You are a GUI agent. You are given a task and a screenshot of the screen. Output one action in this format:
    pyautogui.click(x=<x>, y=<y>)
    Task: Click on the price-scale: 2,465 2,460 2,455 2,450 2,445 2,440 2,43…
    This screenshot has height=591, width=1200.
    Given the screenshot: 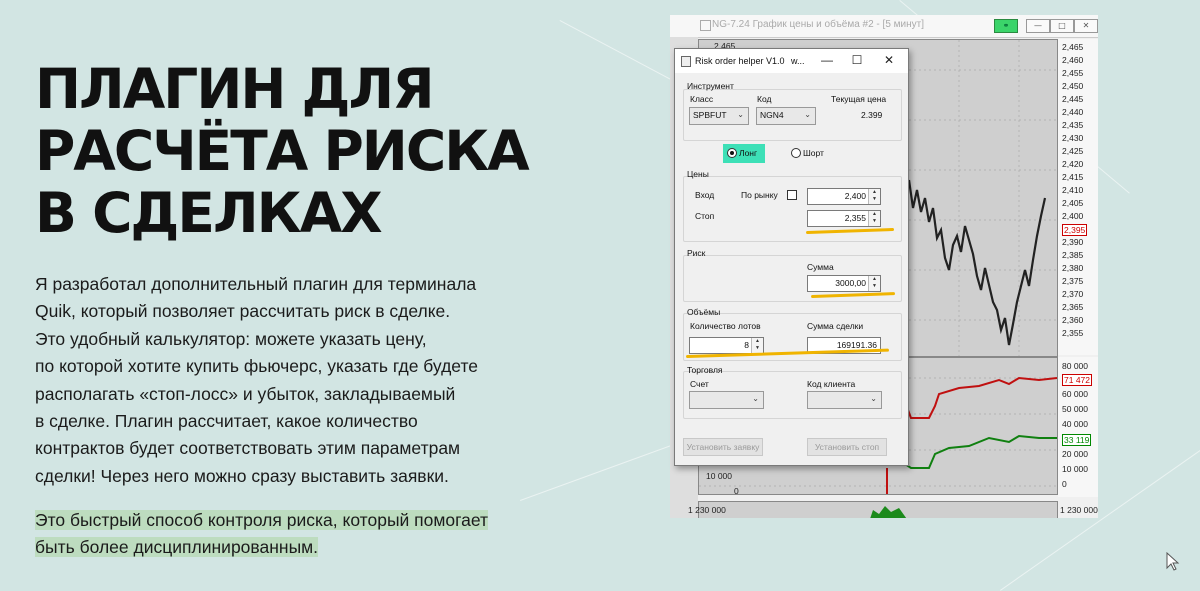 What is the action you would take?
    pyautogui.click(x=1078, y=197)
    